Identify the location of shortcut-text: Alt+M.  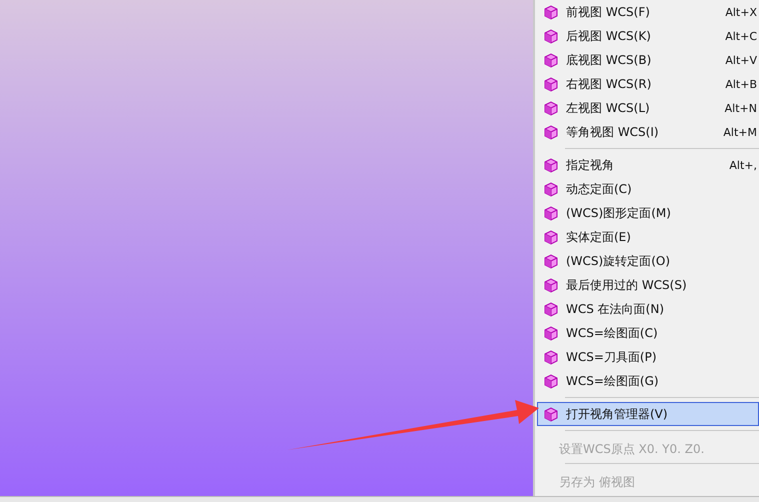
(740, 132).